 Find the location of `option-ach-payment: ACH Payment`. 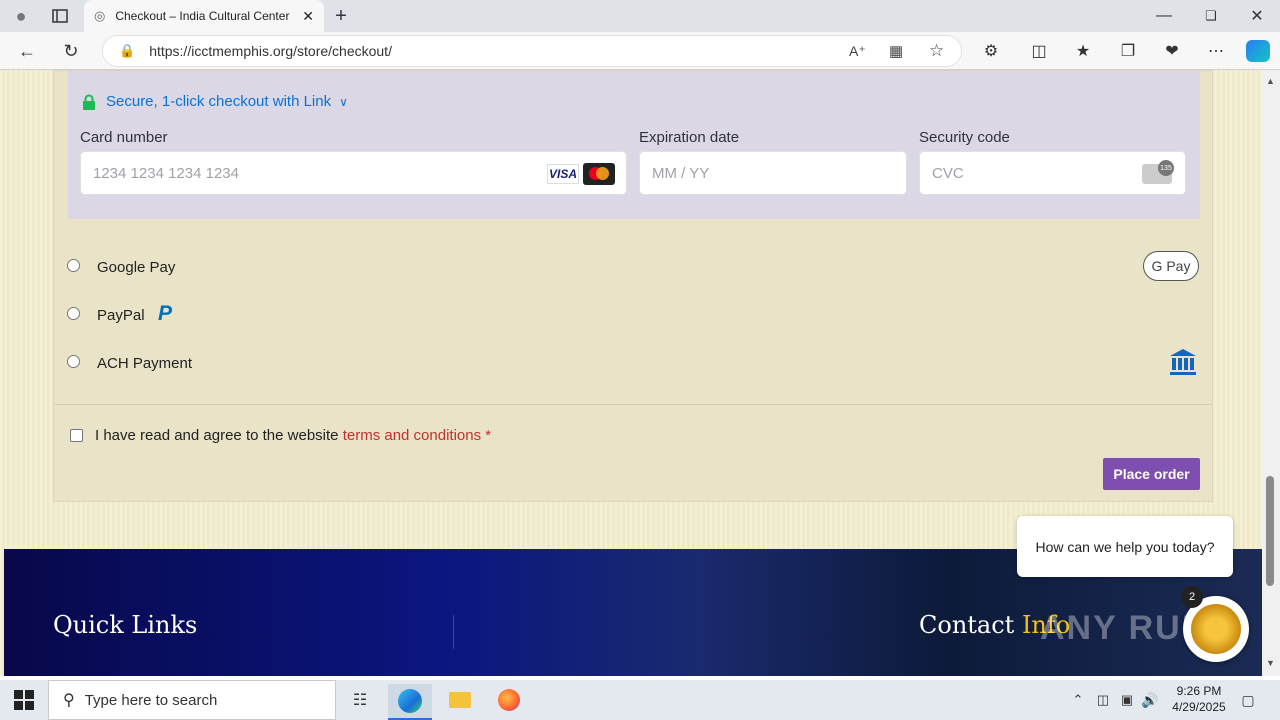

option-ach-payment: ACH Payment is located at coordinates (144, 363).